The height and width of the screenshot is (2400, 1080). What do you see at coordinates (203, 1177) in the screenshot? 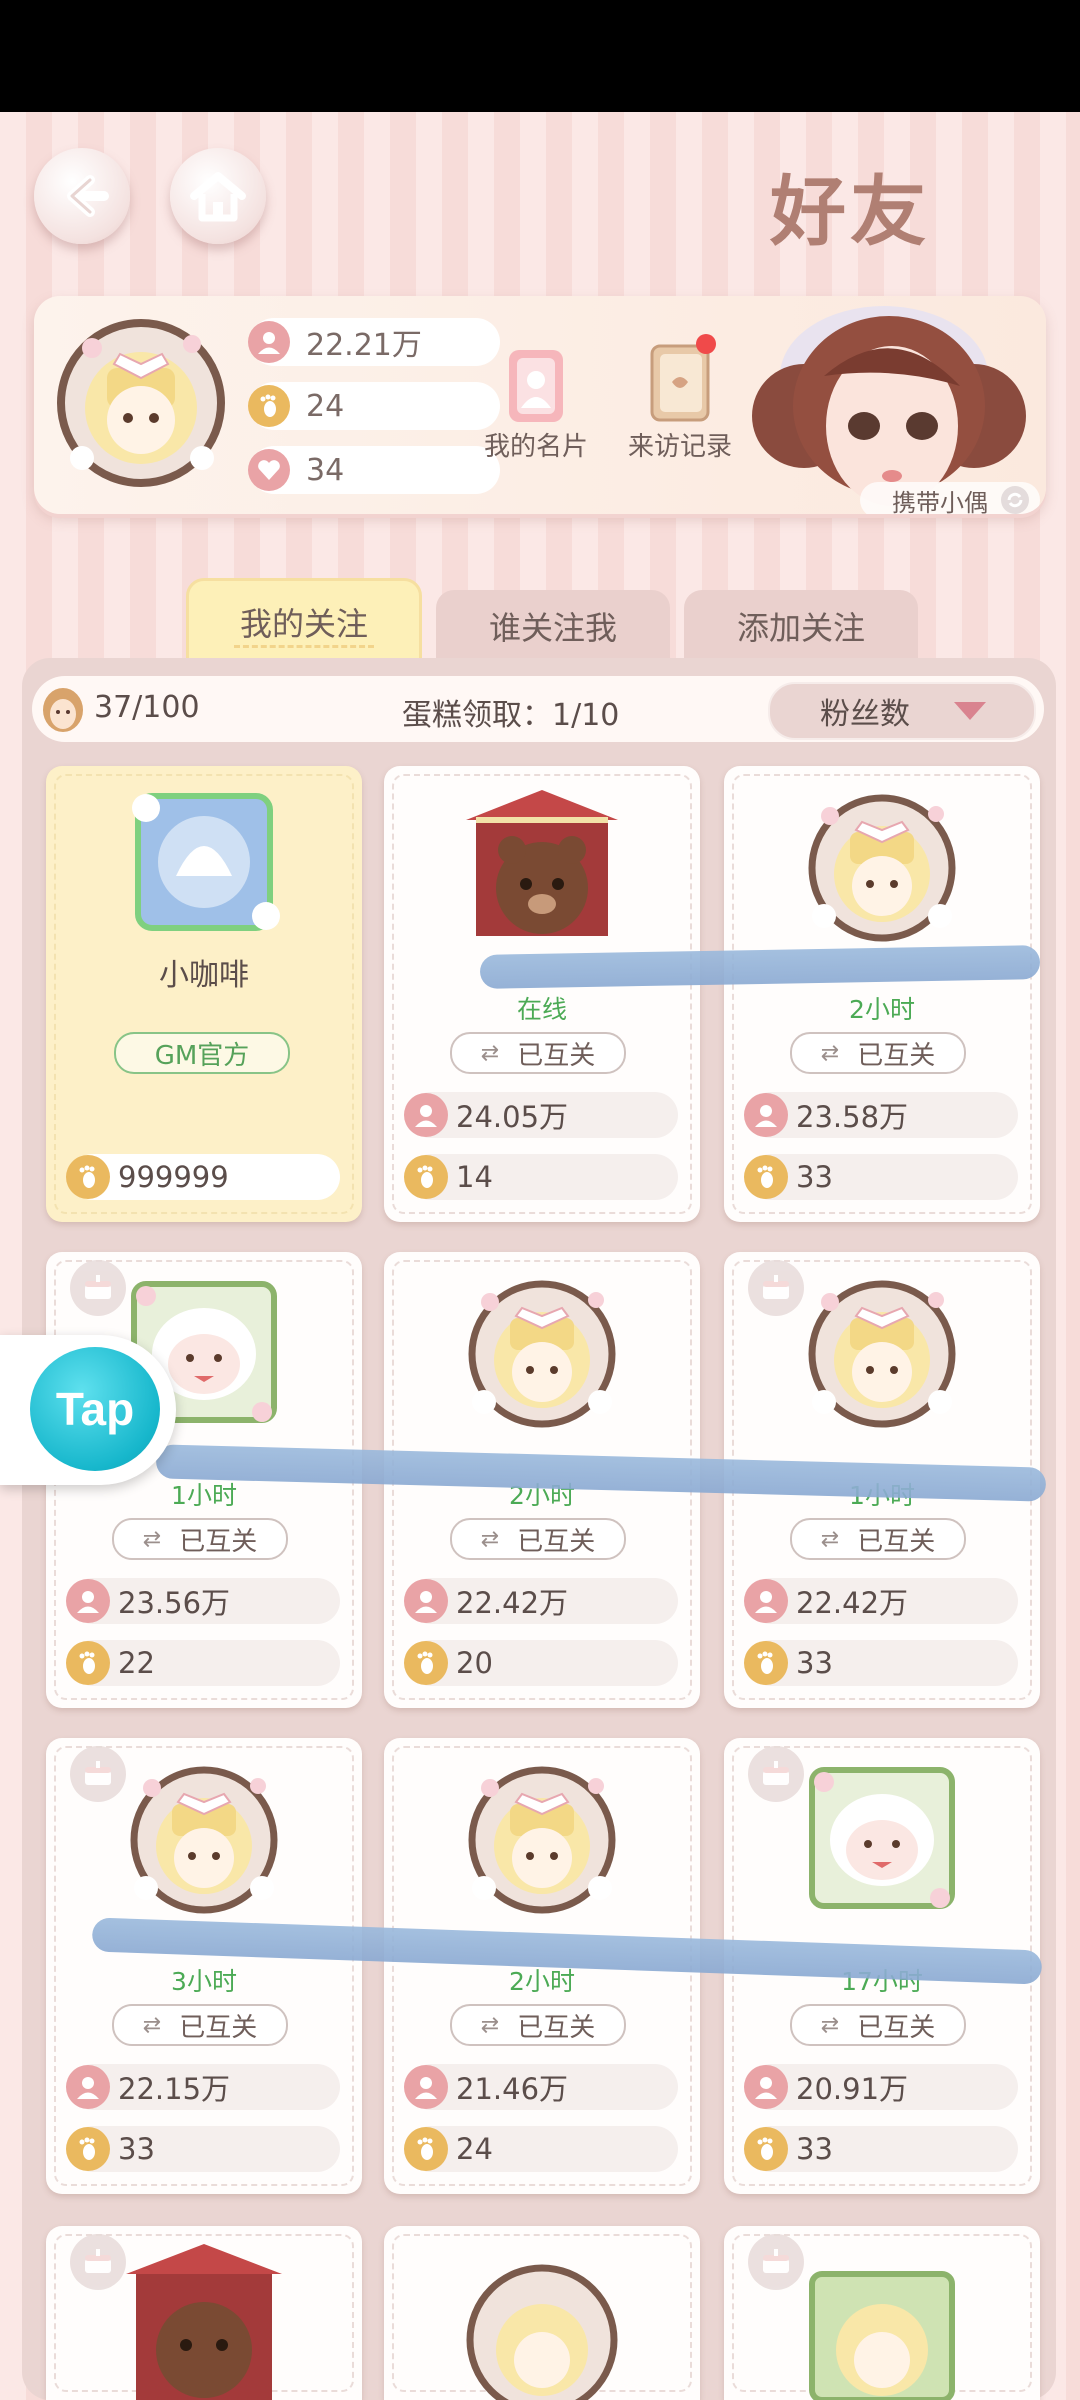
I see `footprint-stat: 999999` at bounding box center [203, 1177].